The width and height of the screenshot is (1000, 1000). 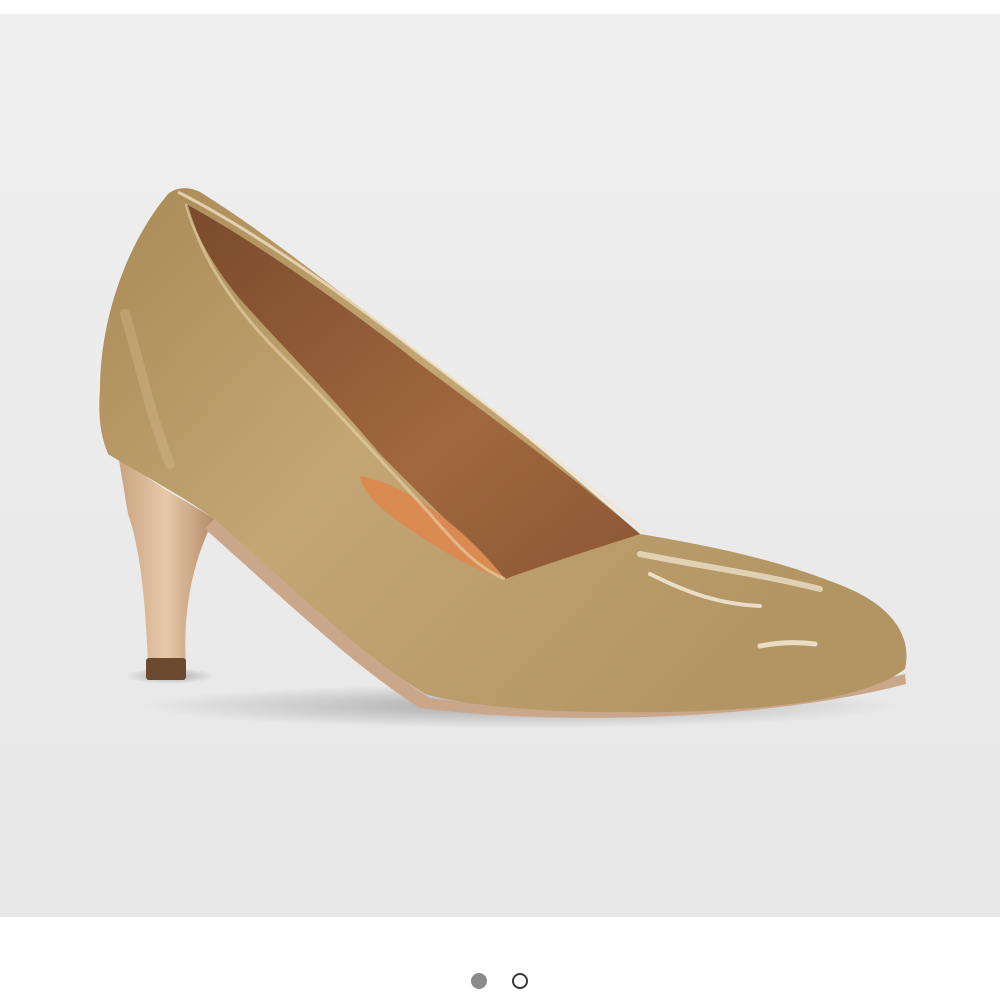 I want to click on image-pager, so click(x=500, y=958).